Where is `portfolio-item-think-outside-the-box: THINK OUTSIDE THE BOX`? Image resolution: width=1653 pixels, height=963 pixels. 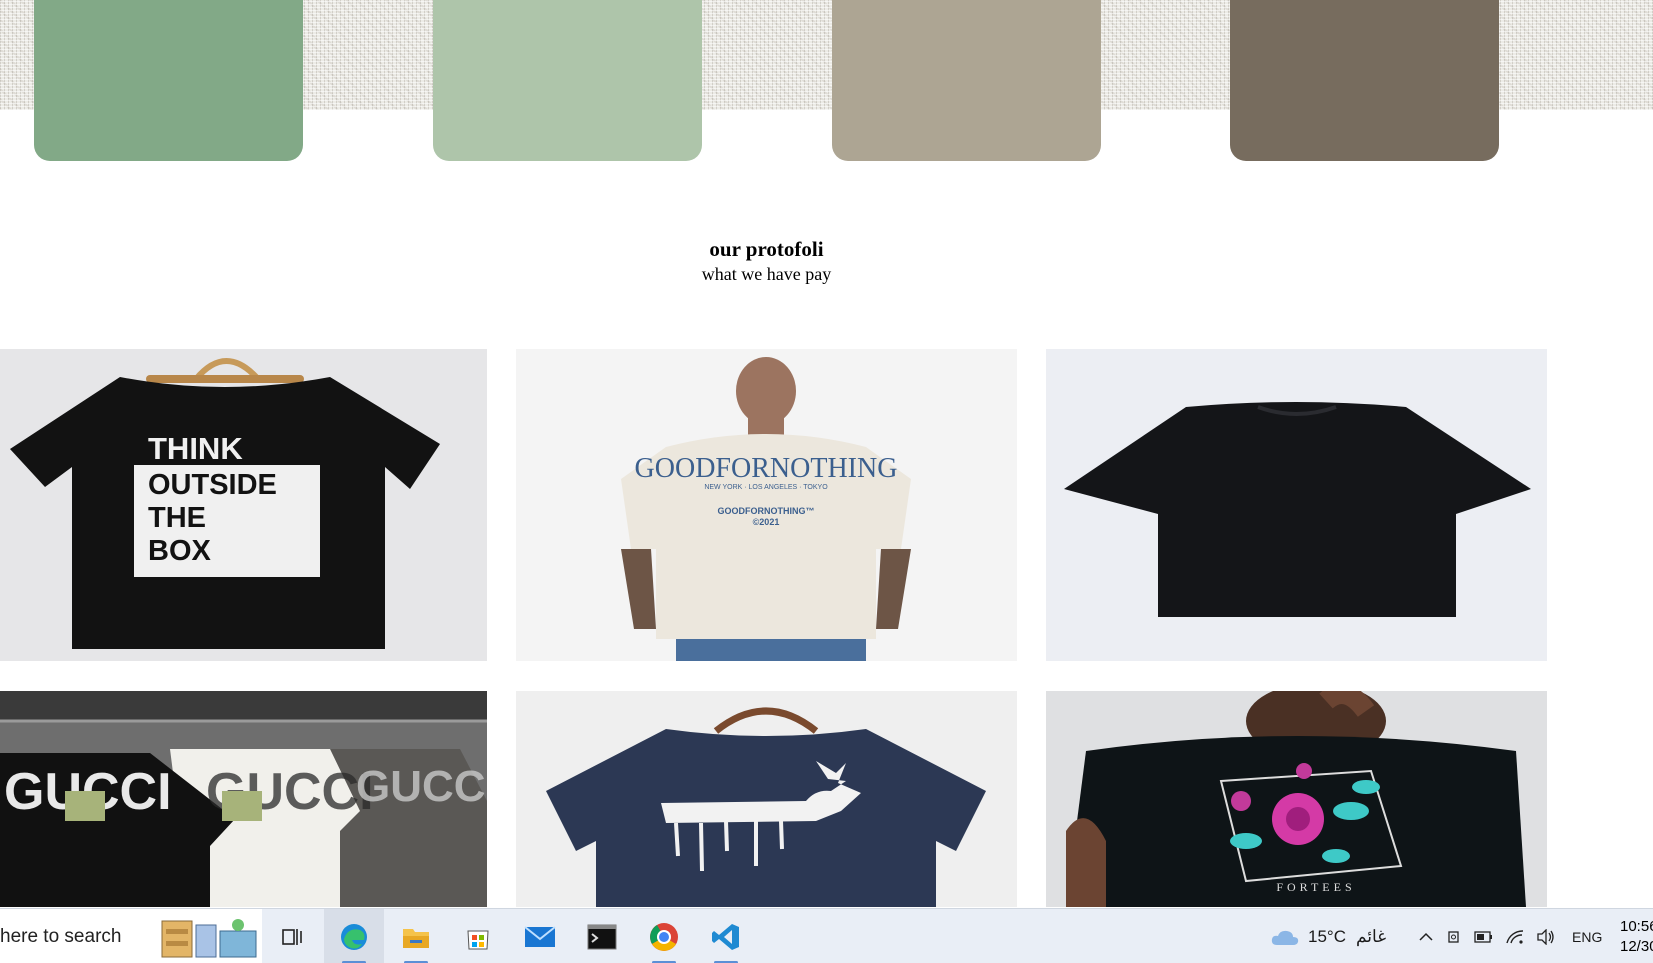
portfolio-item-think-outside-the-box: THINK OUTSIDE THE BOX is located at coordinates (243, 505).